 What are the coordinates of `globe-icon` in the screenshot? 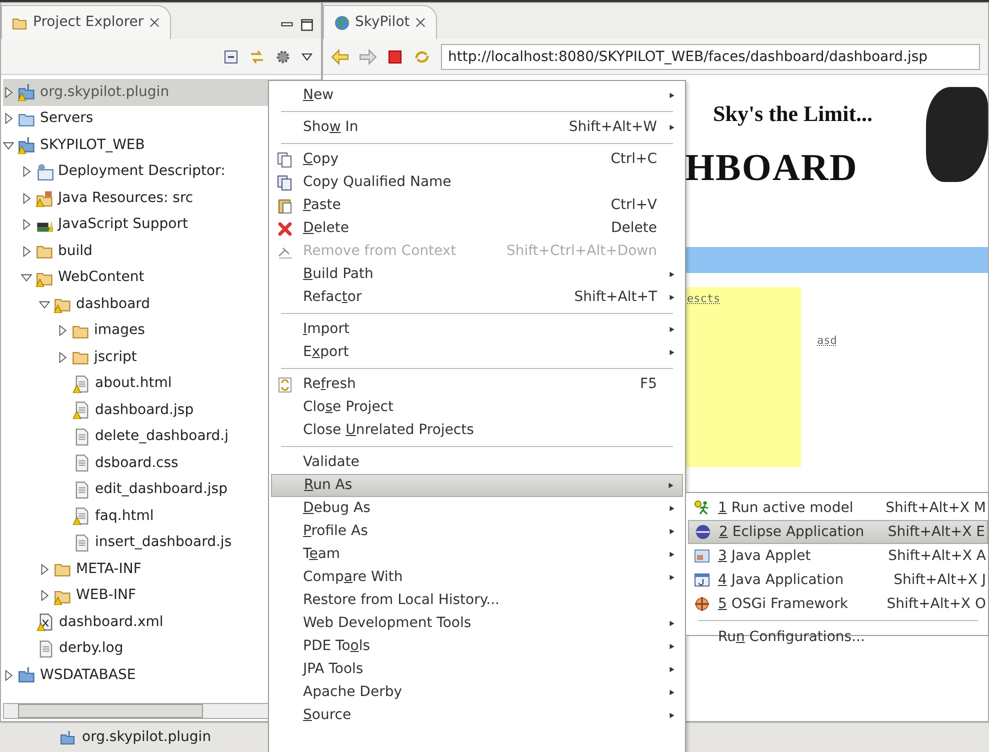 It's located at (342, 22).